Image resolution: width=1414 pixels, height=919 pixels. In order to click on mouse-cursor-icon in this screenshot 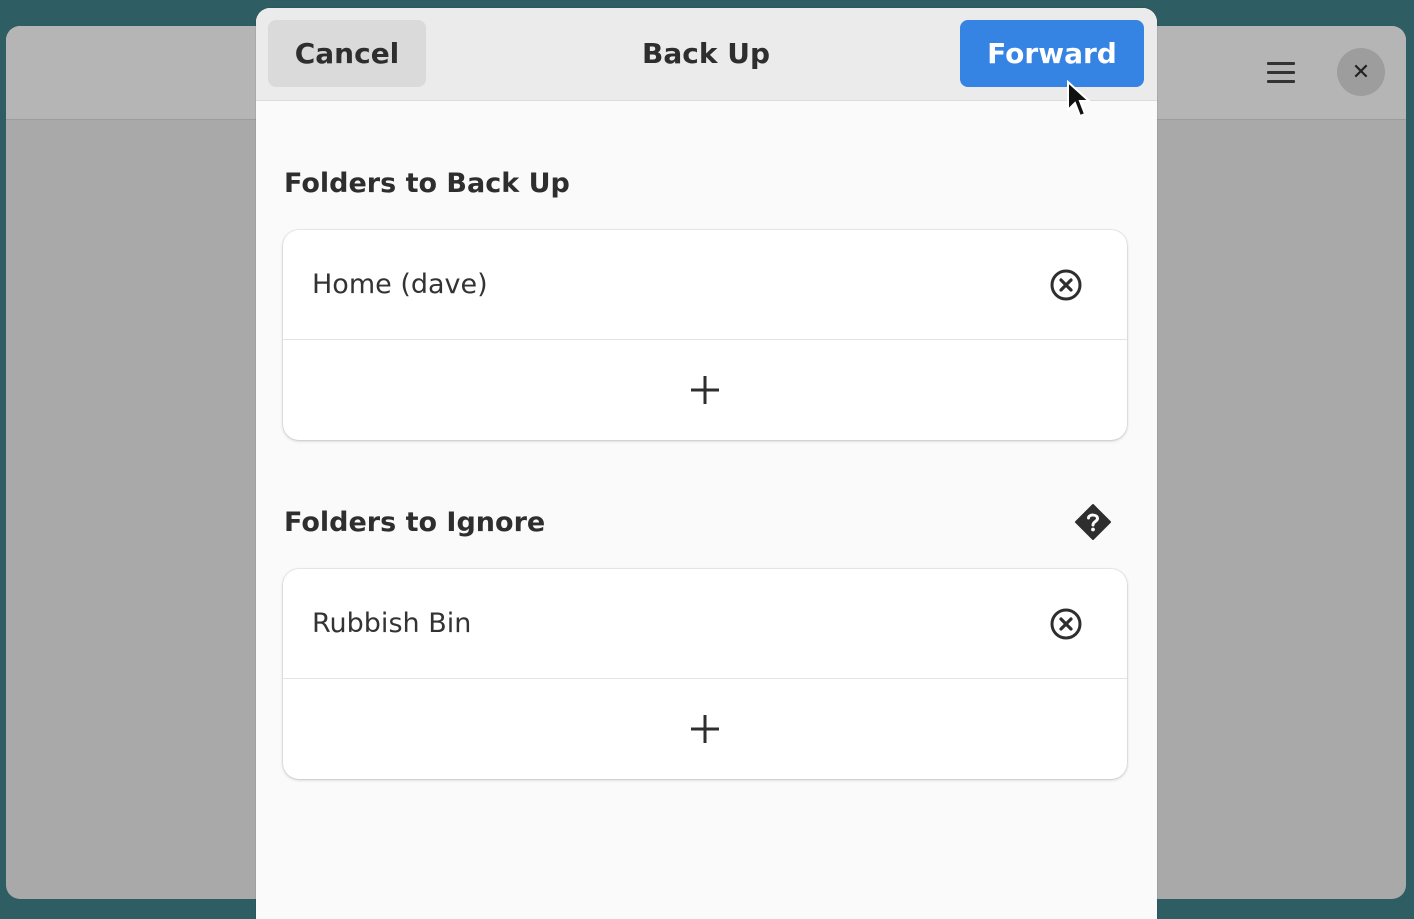, I will do `click(1078, 99)`.